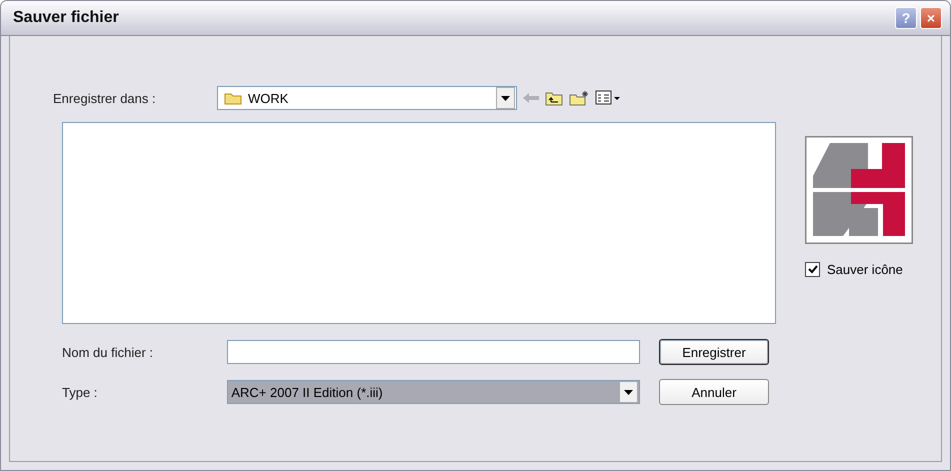  Describe the element at coordinates (66, 18) in the screenshot. I see `window-title: Sauver fichier` at that location.